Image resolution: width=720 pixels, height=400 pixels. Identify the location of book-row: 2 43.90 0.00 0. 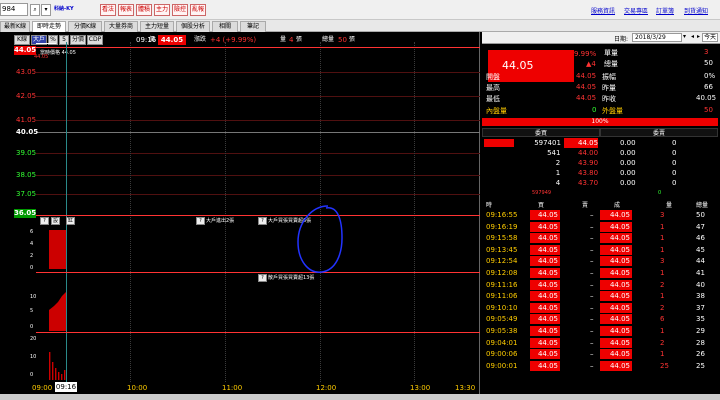
(600, 163).